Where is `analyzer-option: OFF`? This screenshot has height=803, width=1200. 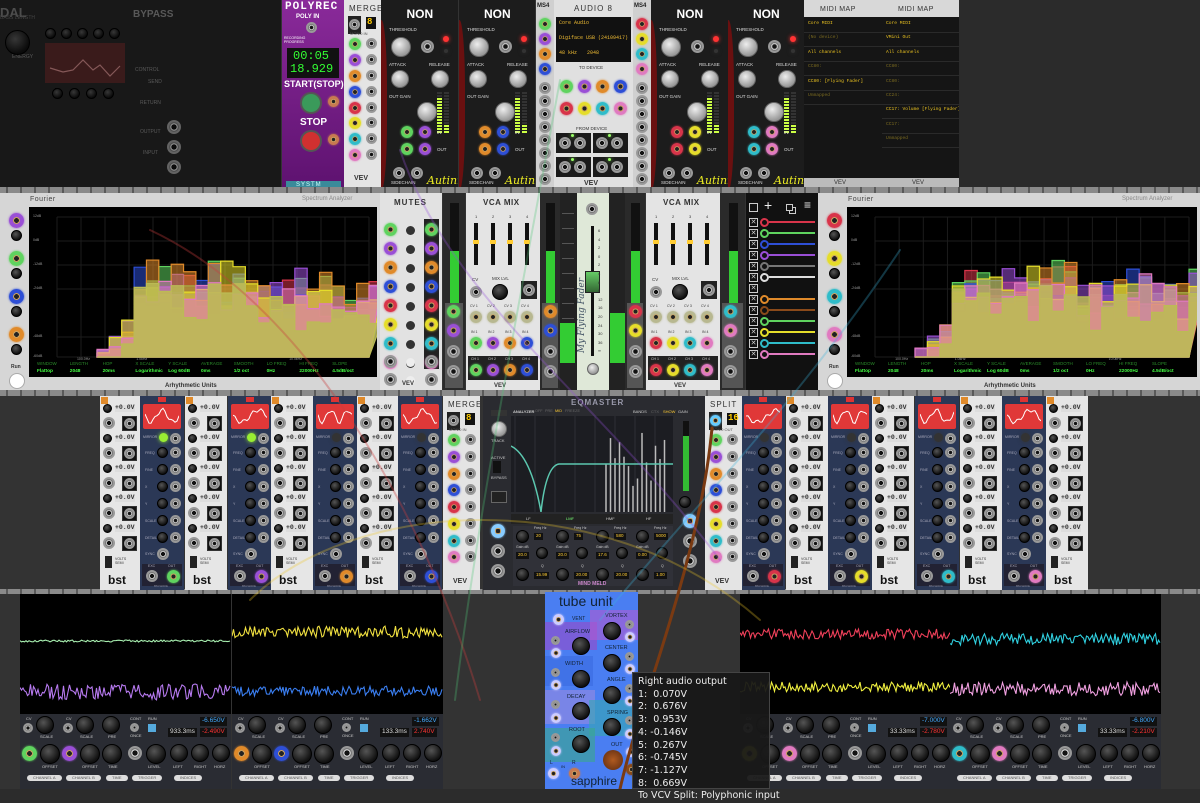 analyzer-option: OFF is located at coordinates (539, 411).